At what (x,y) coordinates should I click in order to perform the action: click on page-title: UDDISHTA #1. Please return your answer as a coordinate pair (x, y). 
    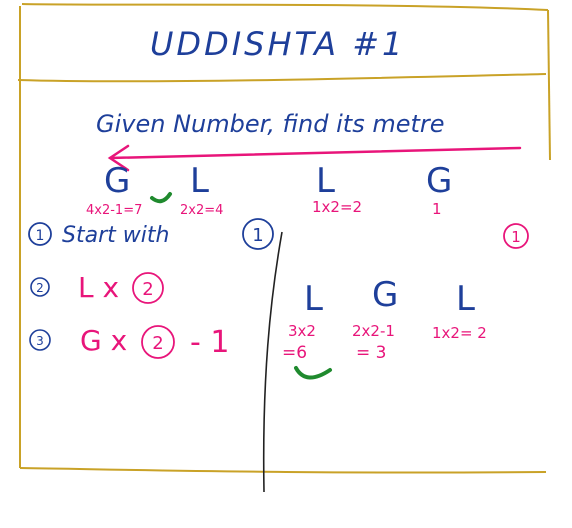
    Looking at the image, I should click on (277, 44).